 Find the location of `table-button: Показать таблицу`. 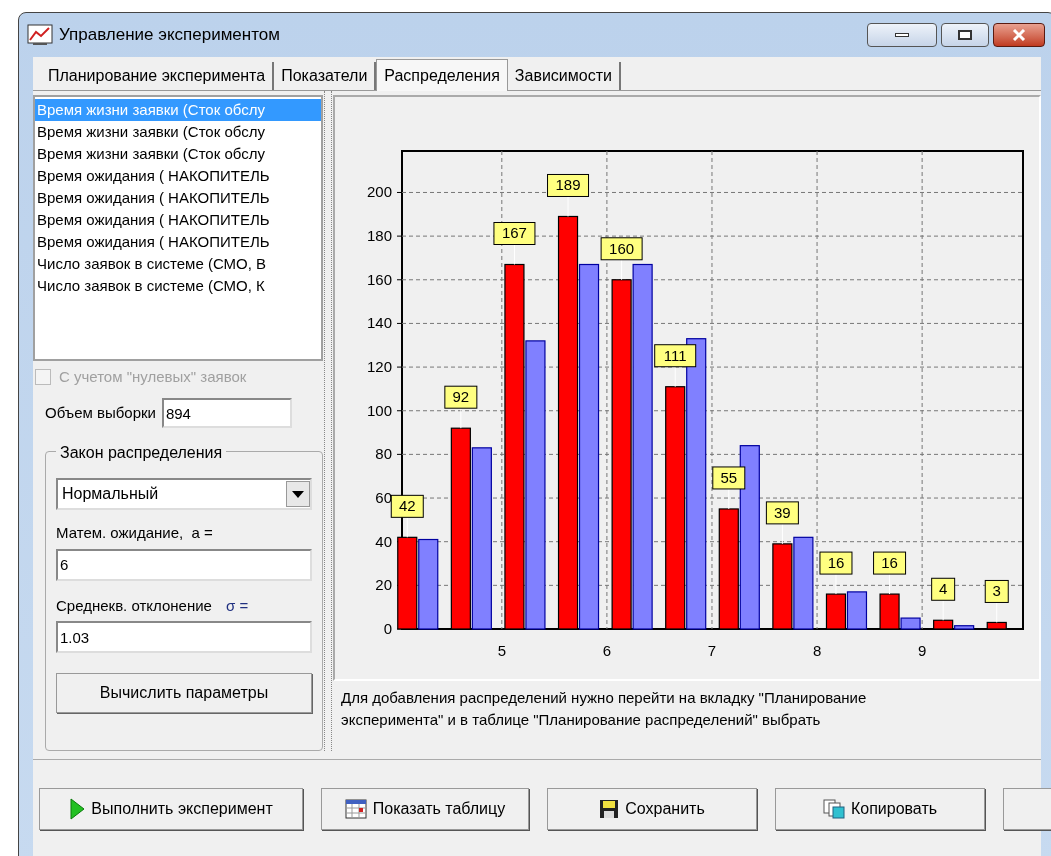

table-button: Показать таблицу is located at coordinates (425, 809).